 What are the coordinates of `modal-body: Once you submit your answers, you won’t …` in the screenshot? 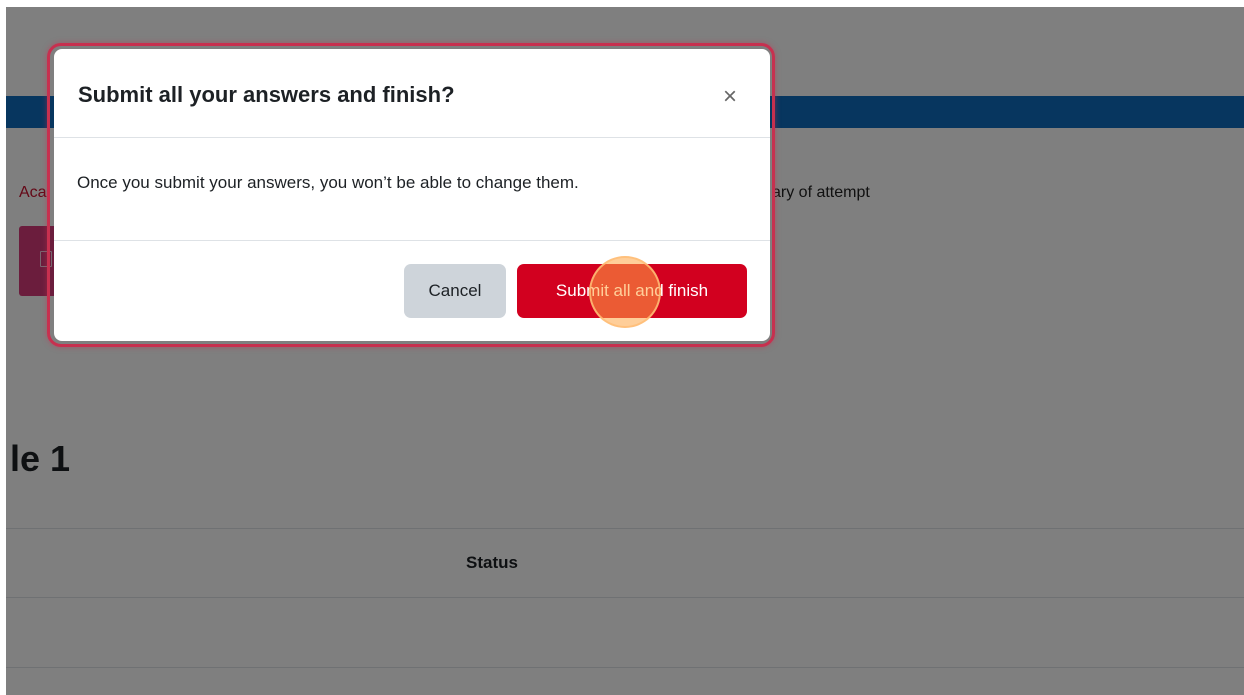 It's located at (412, 189).